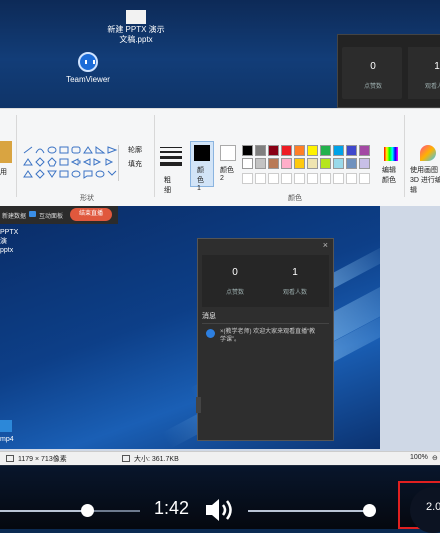  Describe the element at coordinates (265, 281) in the screenshot. I see `stats-box` at that location.